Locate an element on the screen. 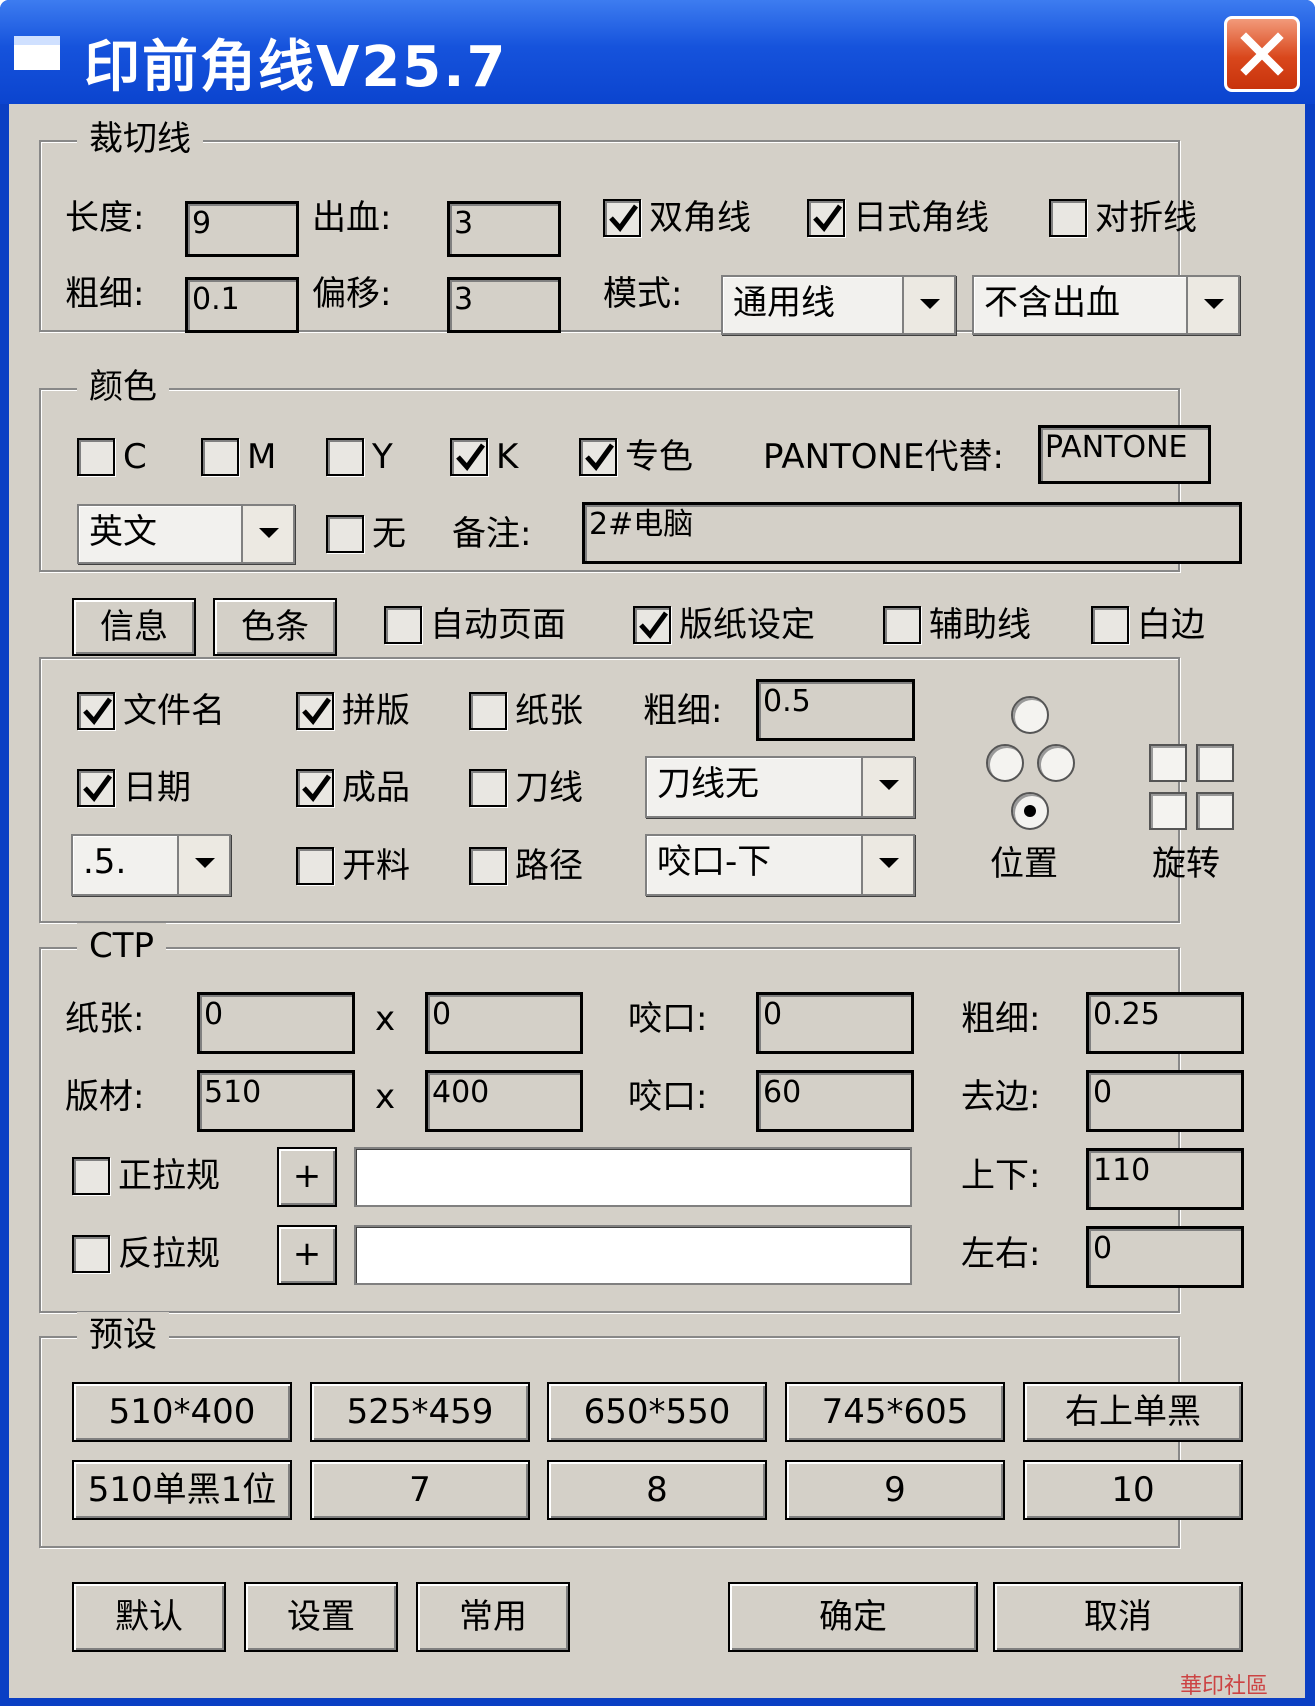 This screenshot has width=1315, height=1706. ctp-plate-height-field: 400 is located at coordinates (504, 1101).